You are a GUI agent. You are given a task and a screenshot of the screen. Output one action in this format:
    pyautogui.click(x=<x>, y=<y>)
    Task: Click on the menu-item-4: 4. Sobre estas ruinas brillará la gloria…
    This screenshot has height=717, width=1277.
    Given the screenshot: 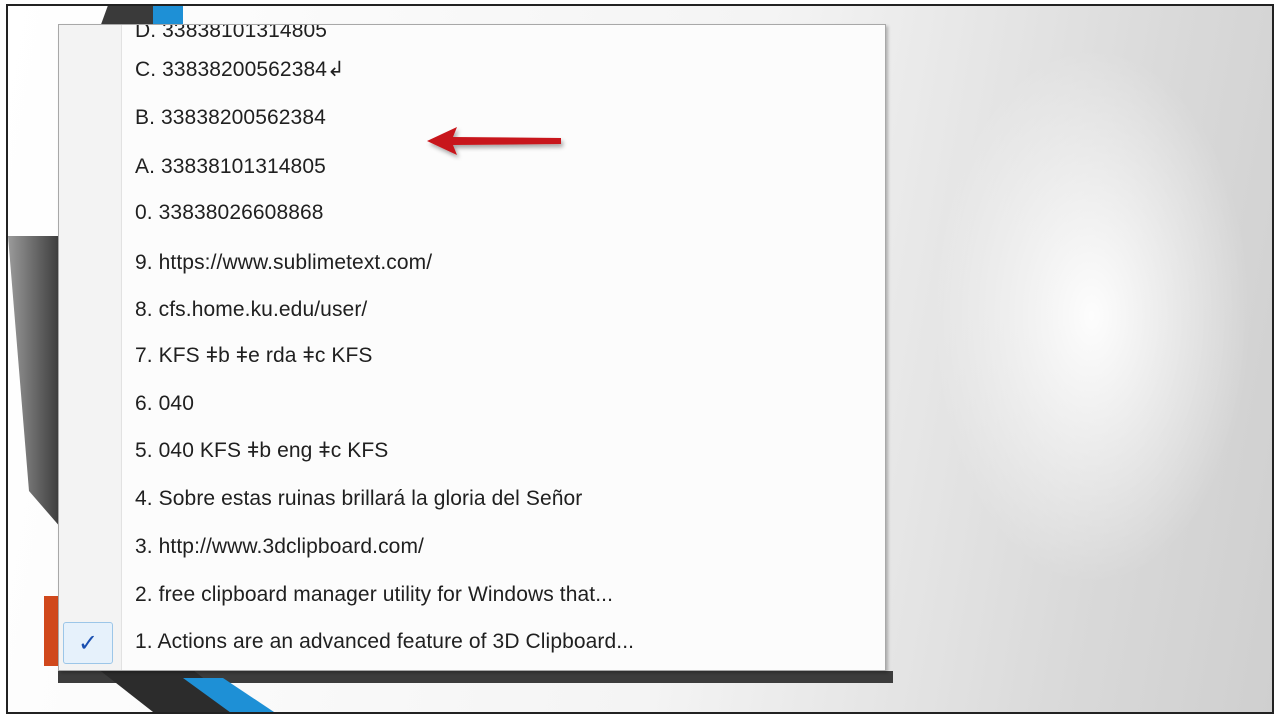 What is the action you would take?
    pyautogui.click(x=472, y=499)
    